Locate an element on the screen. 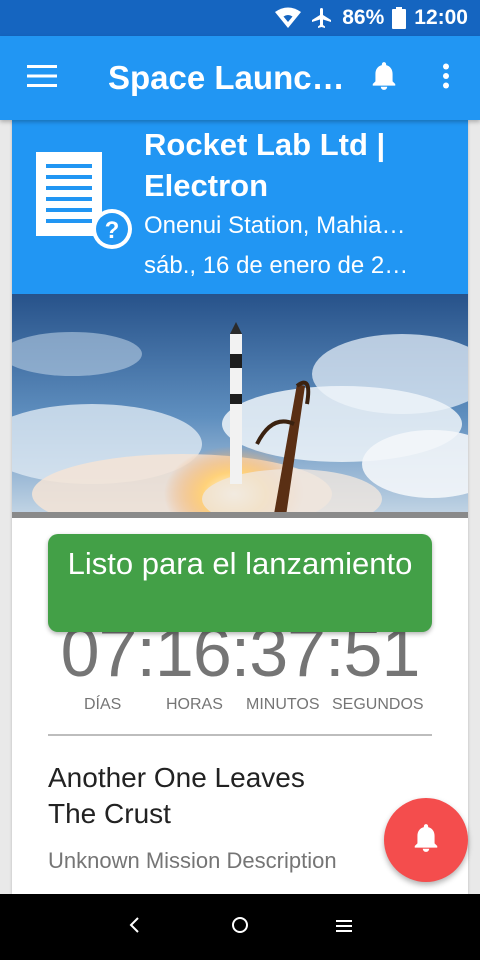 Image resolution: width=480 pixels, height=960 pixels. hamburger-menu-icon is located at coordinates (42, 78).